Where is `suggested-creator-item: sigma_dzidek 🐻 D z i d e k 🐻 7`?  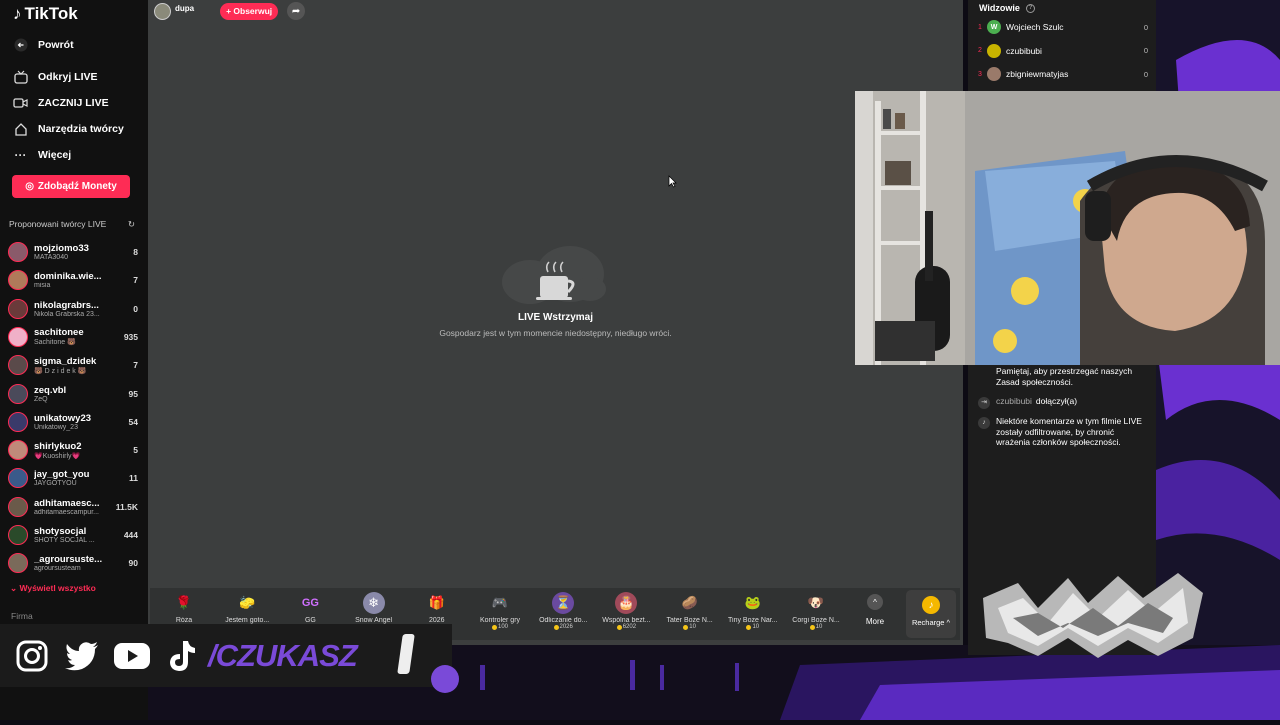 suggested-creator-item: sigma_dzidek 🐻 D z i d e k 🐻 7 is located at coordinates (73, 365).